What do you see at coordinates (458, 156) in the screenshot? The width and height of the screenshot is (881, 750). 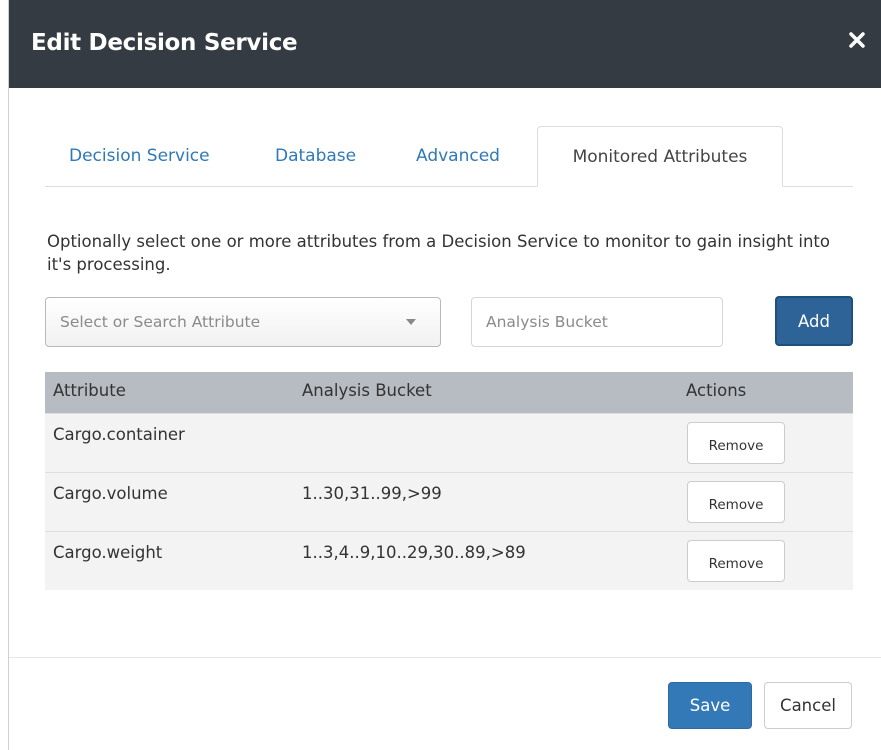 I see `tab-advanced: Advanced` at bounding box center [458, 156].